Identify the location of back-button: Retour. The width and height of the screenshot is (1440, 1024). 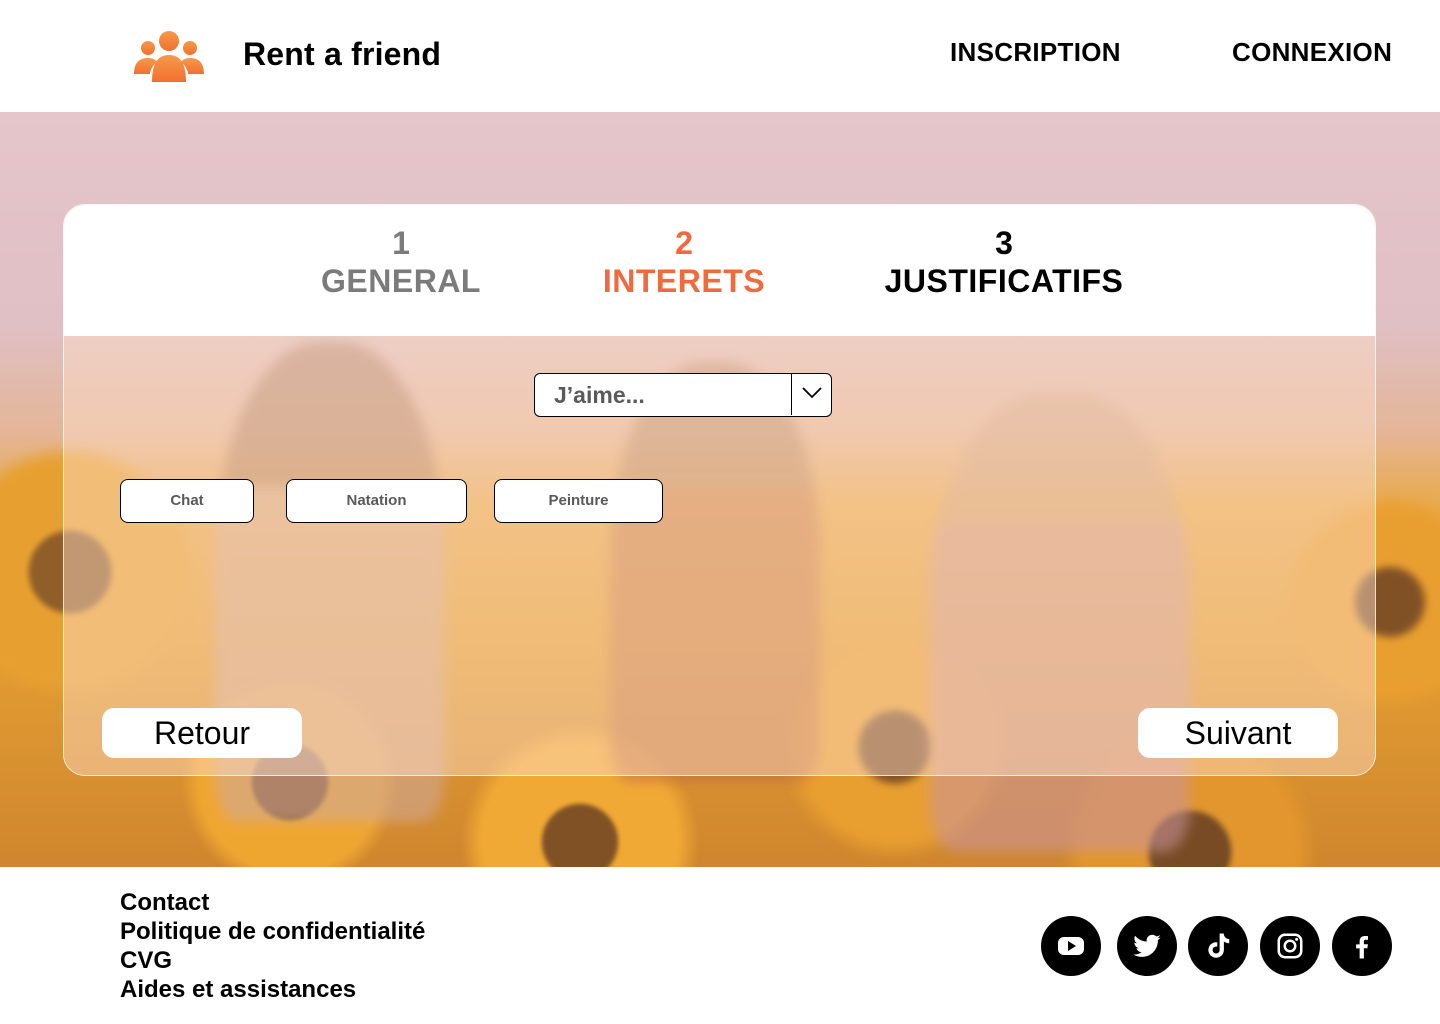
(202, 733).